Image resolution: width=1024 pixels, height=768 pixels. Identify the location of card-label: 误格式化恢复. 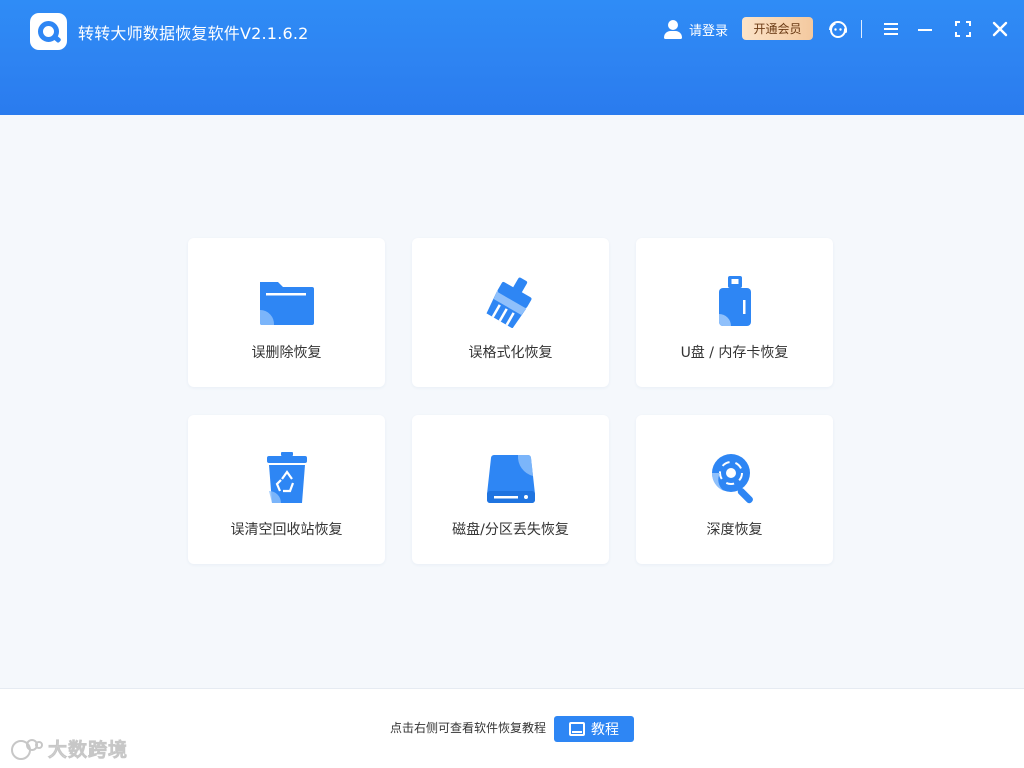
(510, 353).